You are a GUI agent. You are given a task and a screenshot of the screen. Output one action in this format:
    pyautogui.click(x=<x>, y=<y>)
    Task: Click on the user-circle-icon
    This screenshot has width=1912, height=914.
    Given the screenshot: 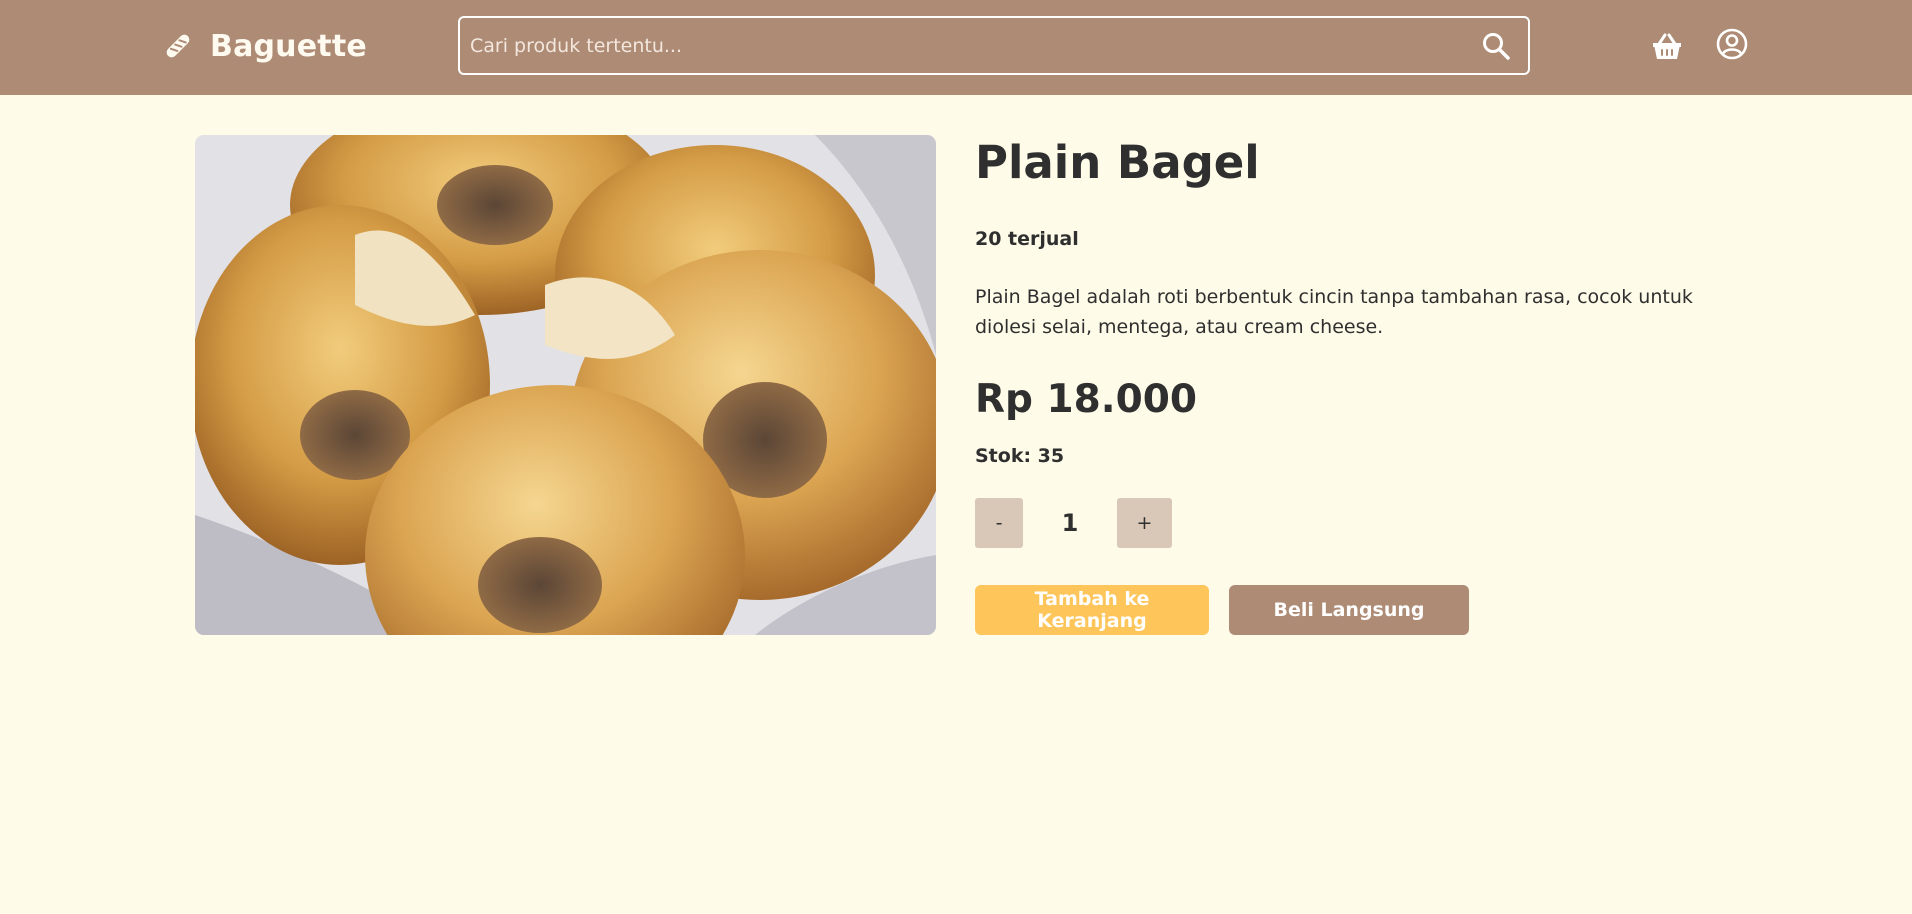 What is the action you would take?
    pyautogui.click(x=1732, y=44)
    